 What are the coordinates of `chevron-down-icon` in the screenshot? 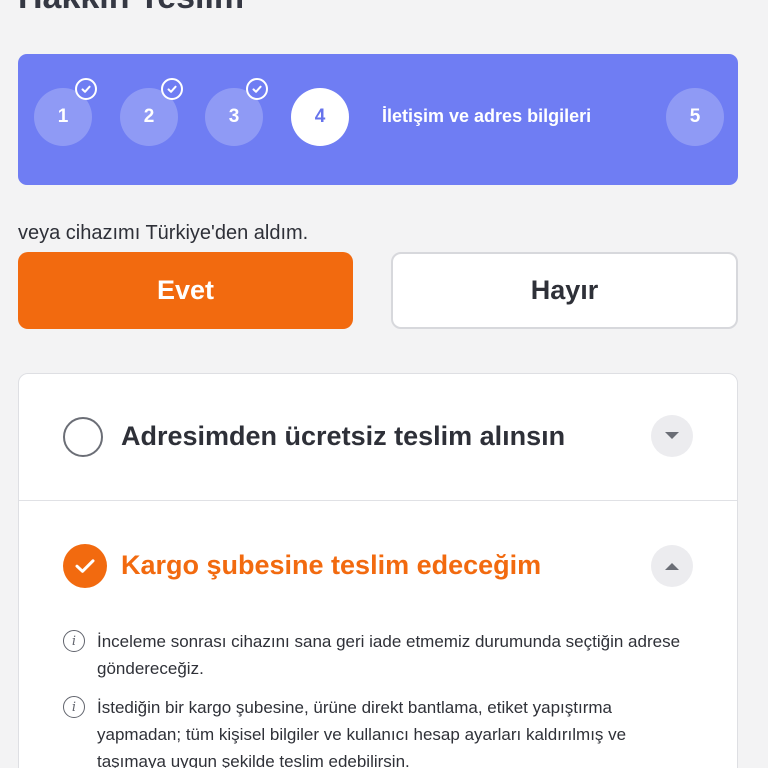 It's located at (672, 436).